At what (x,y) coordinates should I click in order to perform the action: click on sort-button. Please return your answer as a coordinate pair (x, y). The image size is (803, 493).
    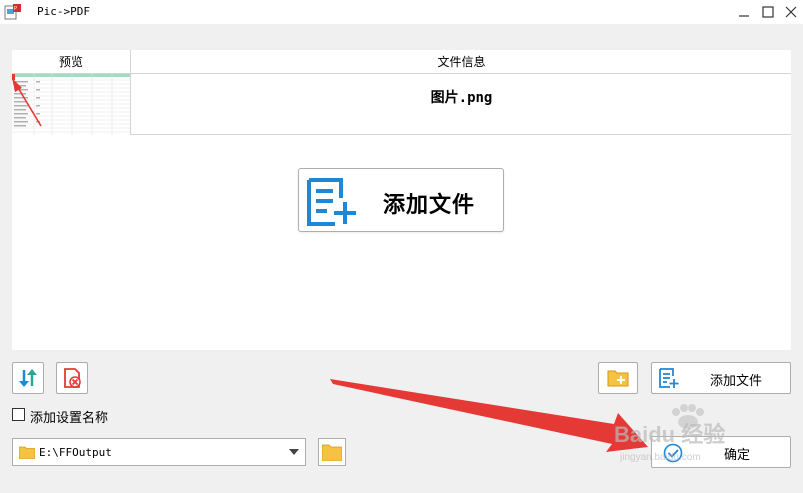
    Looking at the image, I should click on (28, 378).